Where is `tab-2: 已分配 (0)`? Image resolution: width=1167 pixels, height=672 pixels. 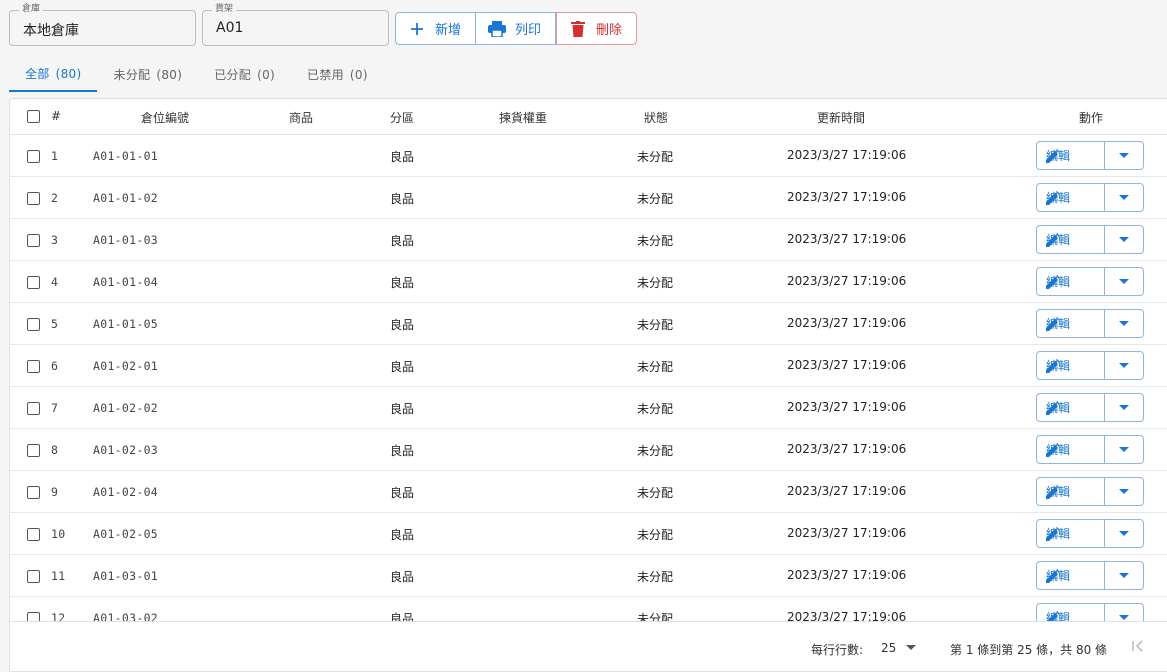 tab-2: 已分配 (0) is located at coordinates (244, 74).